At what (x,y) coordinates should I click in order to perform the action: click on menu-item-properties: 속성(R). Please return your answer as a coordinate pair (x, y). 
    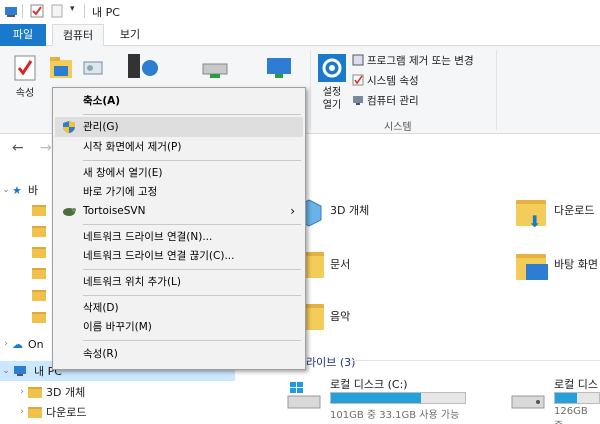
    Looking at the image, I should click on (179, 354).